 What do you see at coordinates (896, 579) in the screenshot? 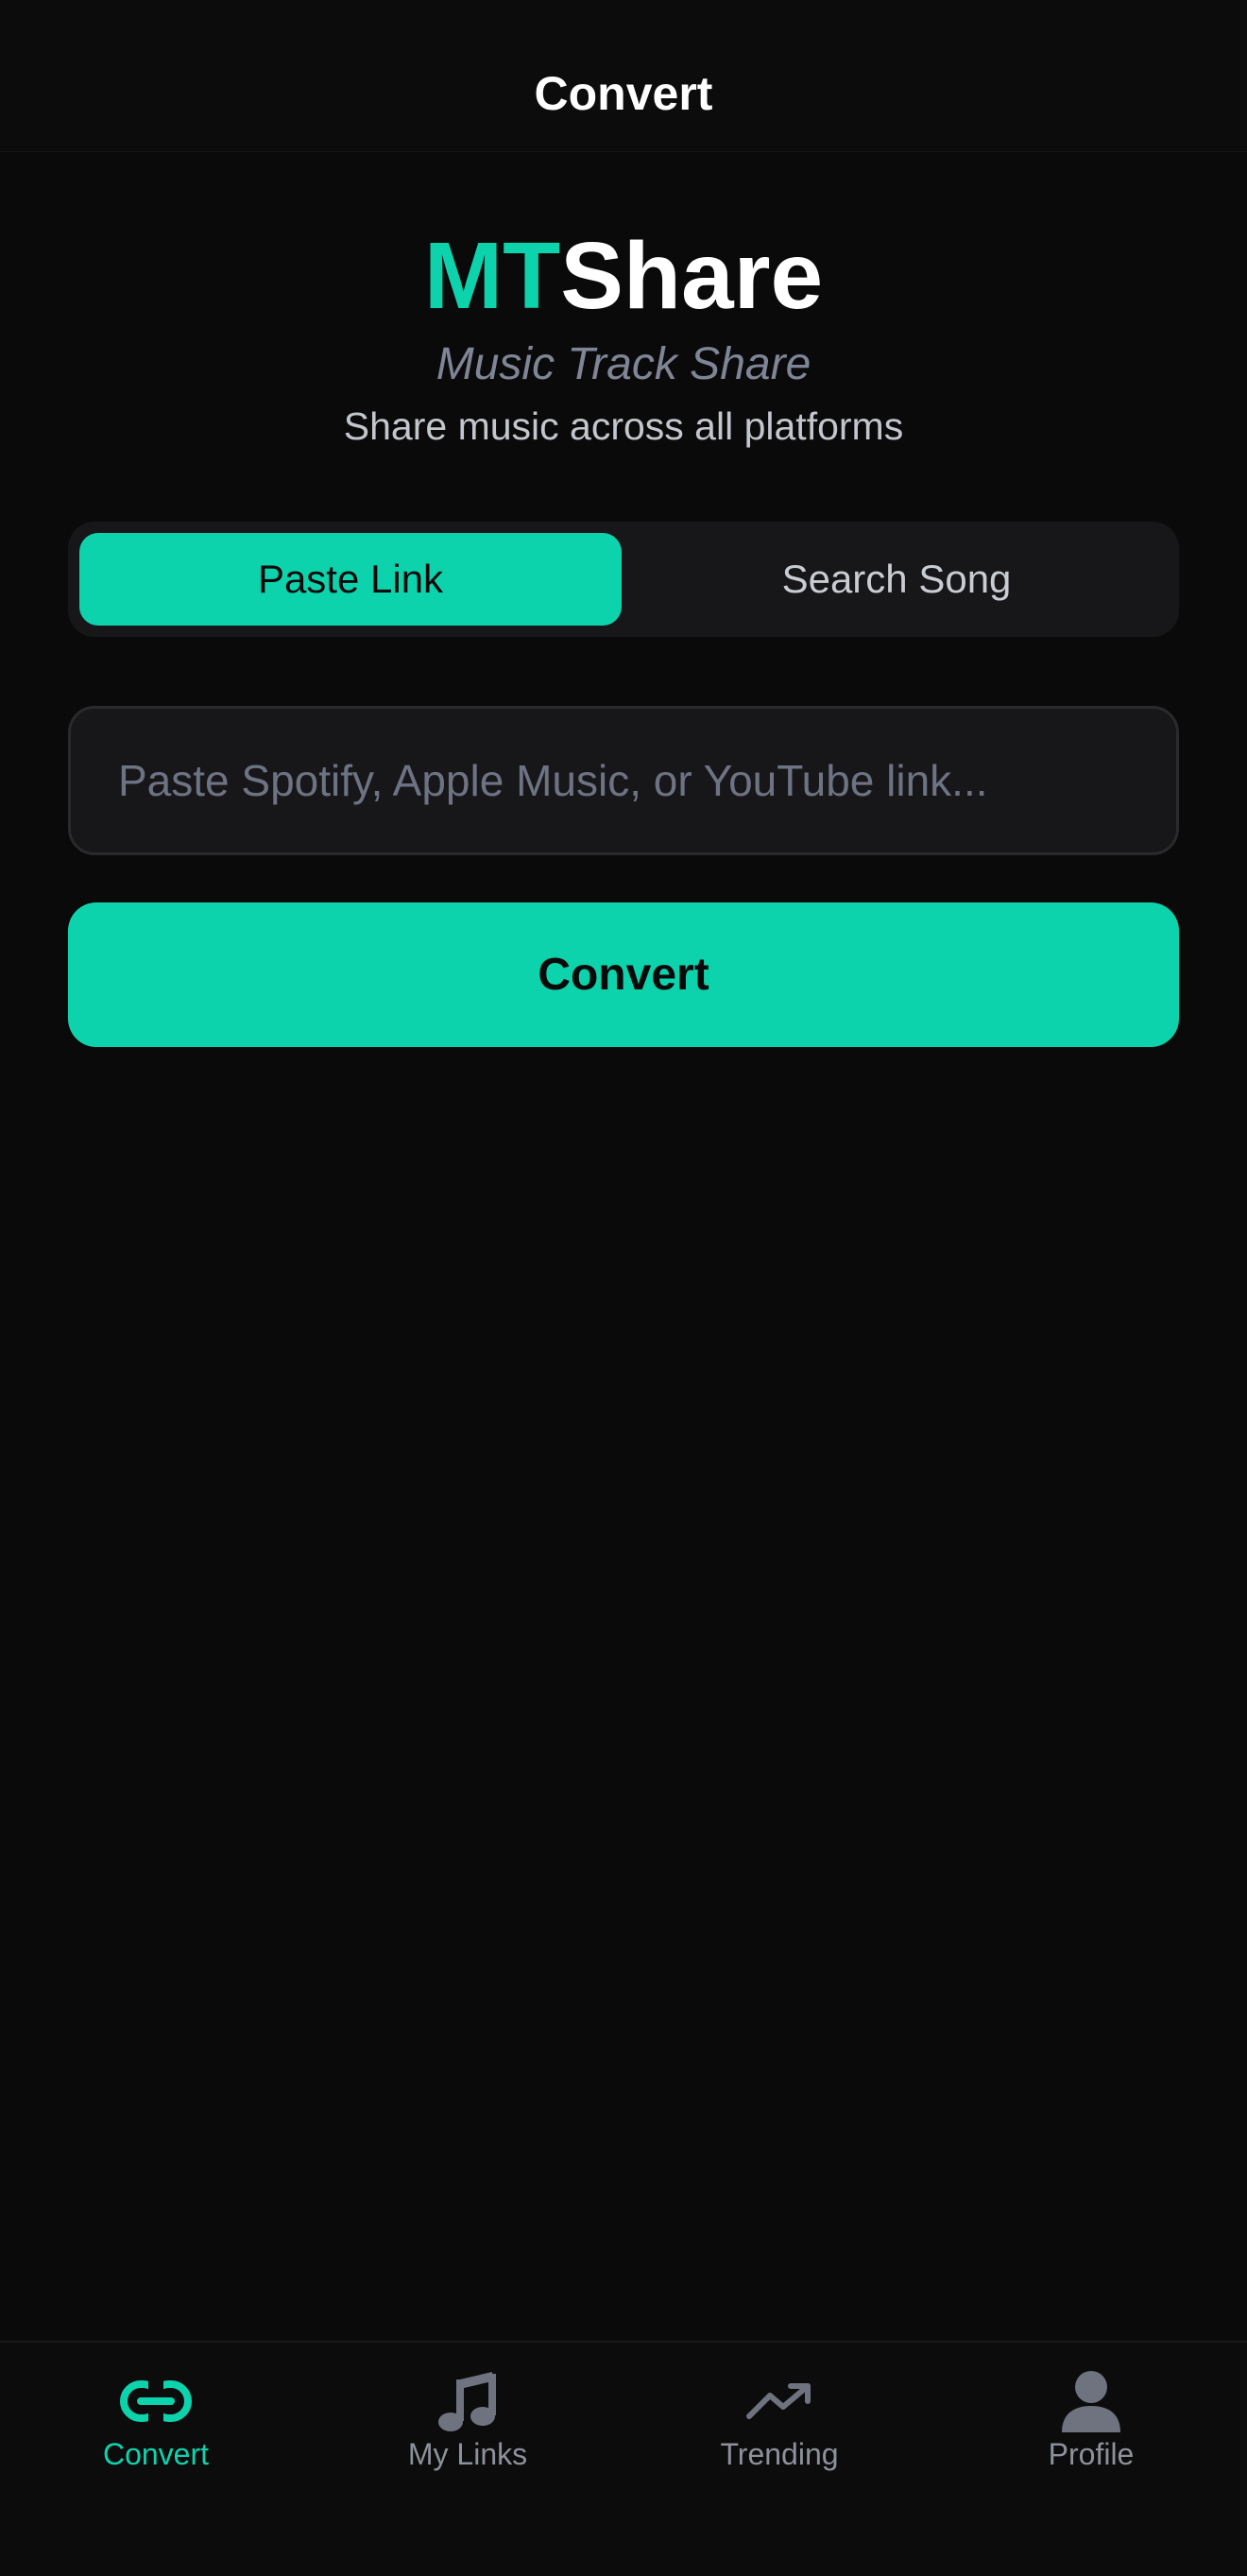
I see `search-song-tab: Search Song` at bounding box center [896, 579].